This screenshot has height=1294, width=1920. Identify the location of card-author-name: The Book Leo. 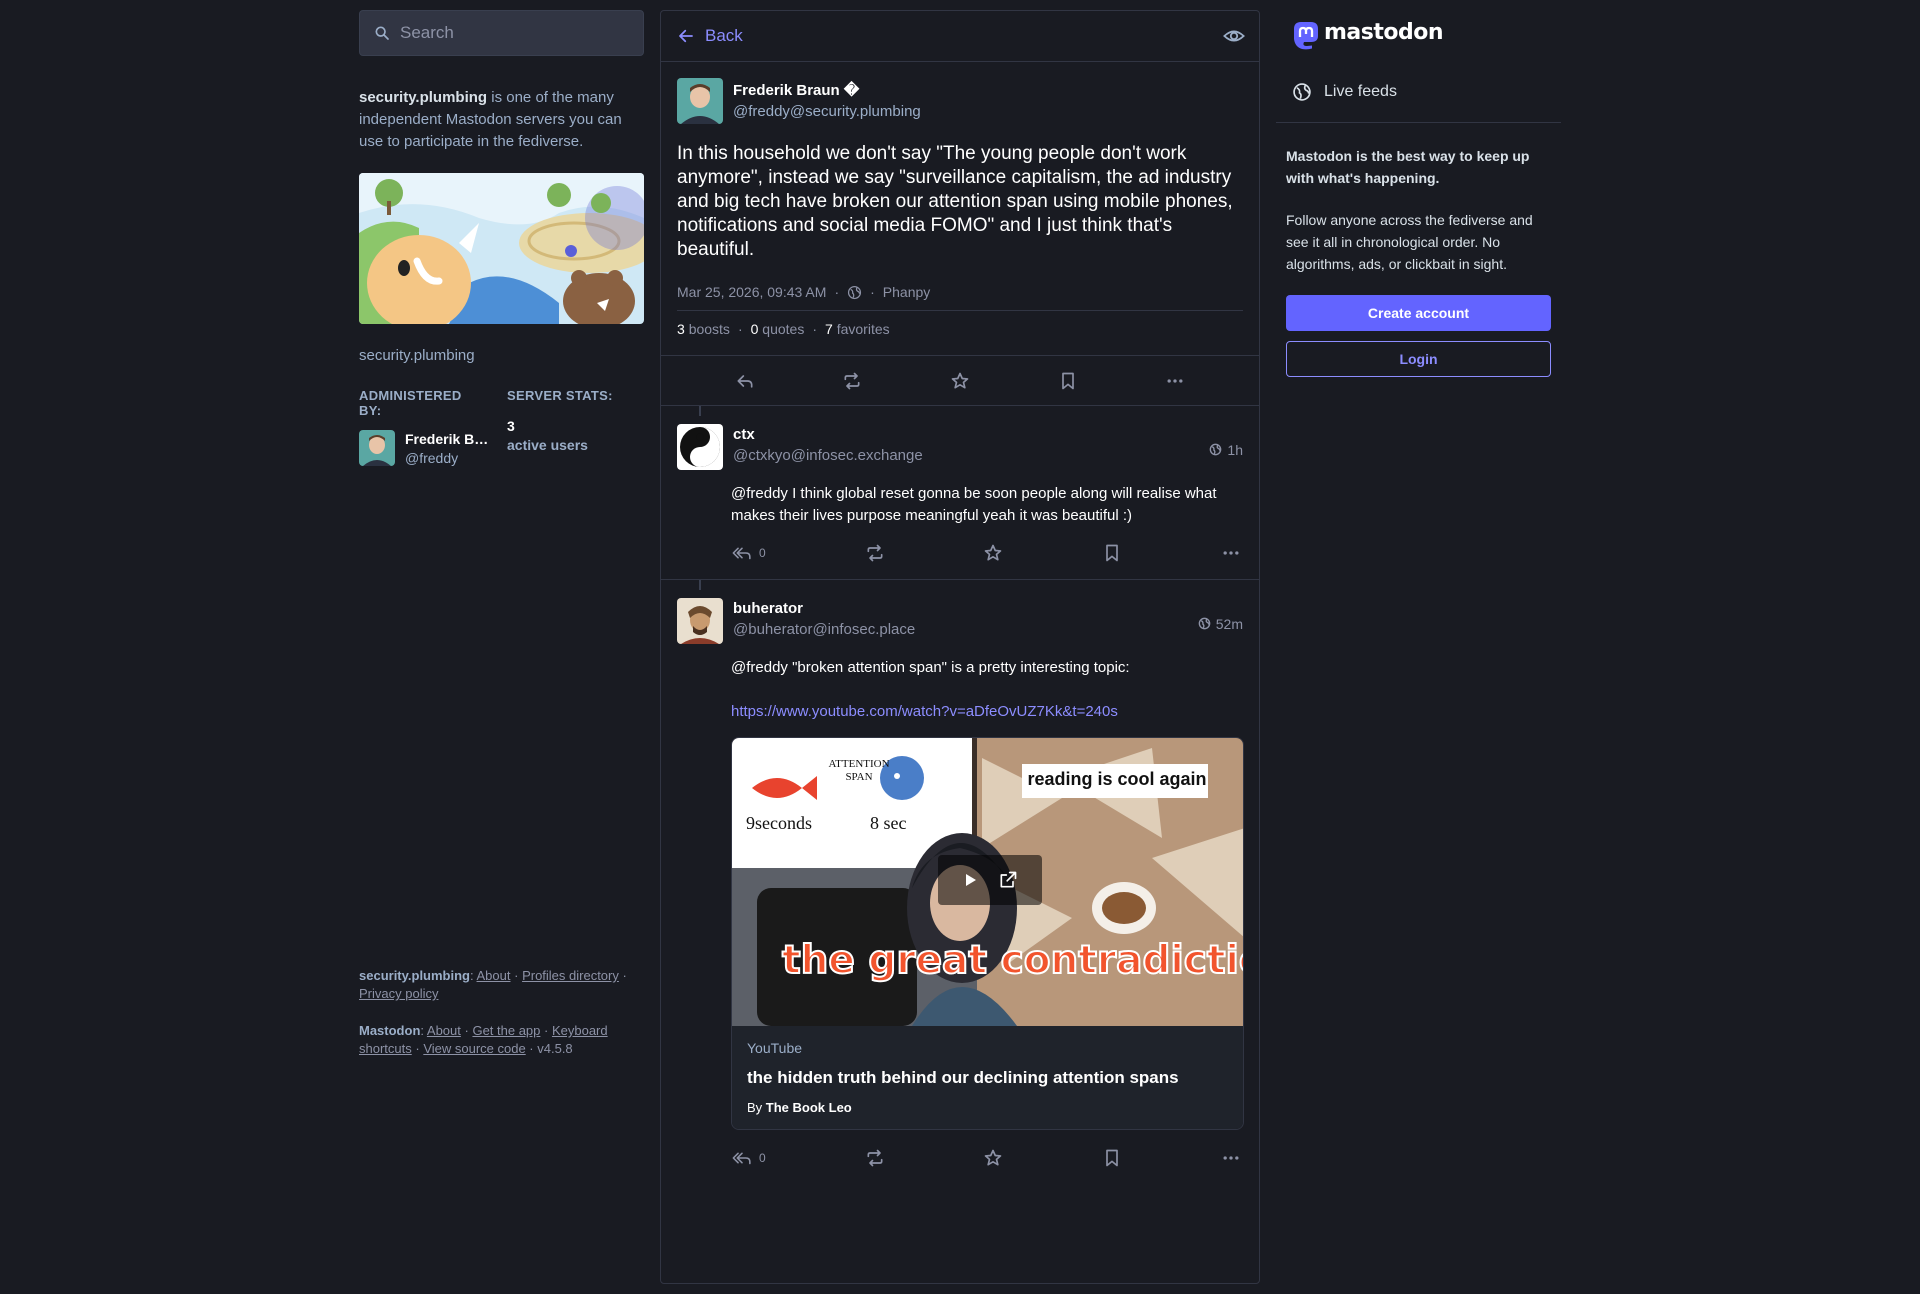
(809, 1107).